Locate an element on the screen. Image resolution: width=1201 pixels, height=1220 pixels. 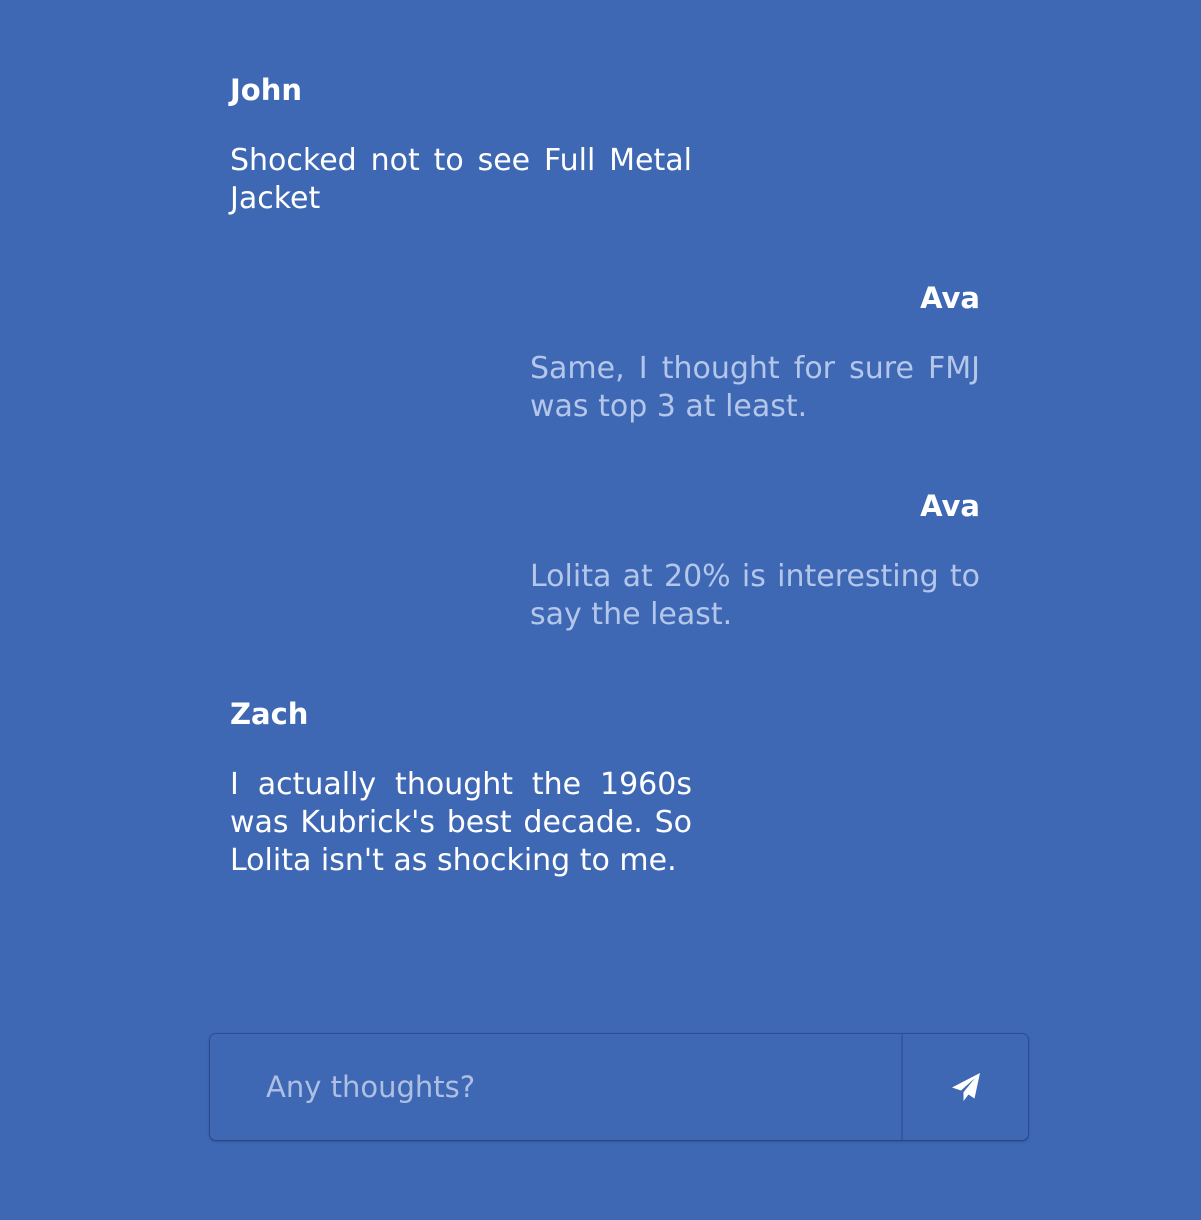
message-composer is located at coordinates (619, 1087).